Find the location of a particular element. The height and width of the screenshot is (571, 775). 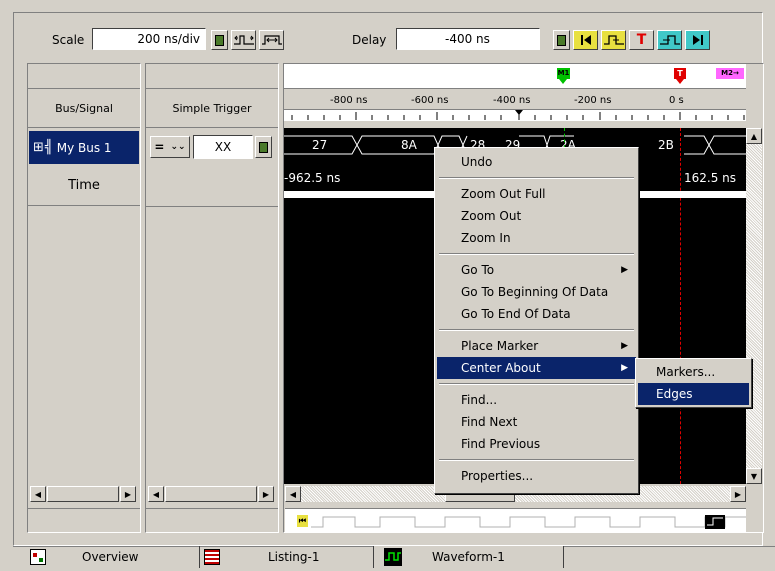

marker-trigger-pointer is located at coordinates (680, 81).